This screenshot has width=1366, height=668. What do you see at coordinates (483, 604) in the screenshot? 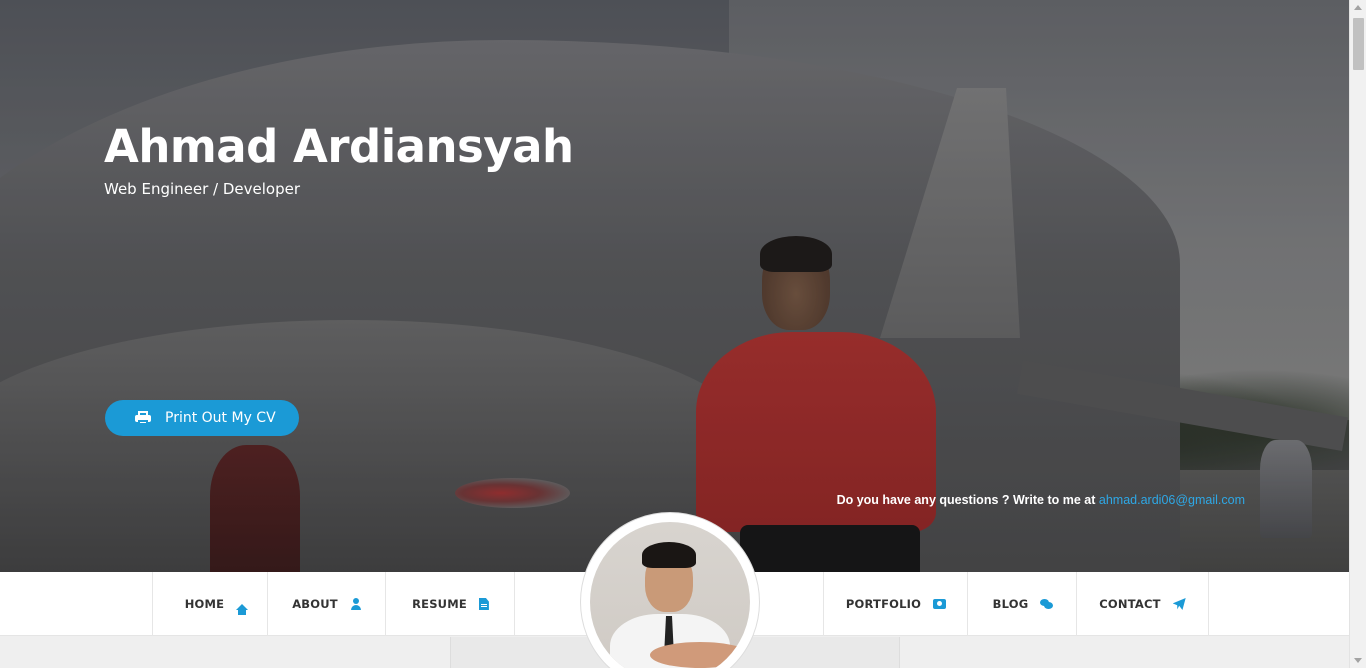
I see `file-icon` at bounding box center [483, 604].